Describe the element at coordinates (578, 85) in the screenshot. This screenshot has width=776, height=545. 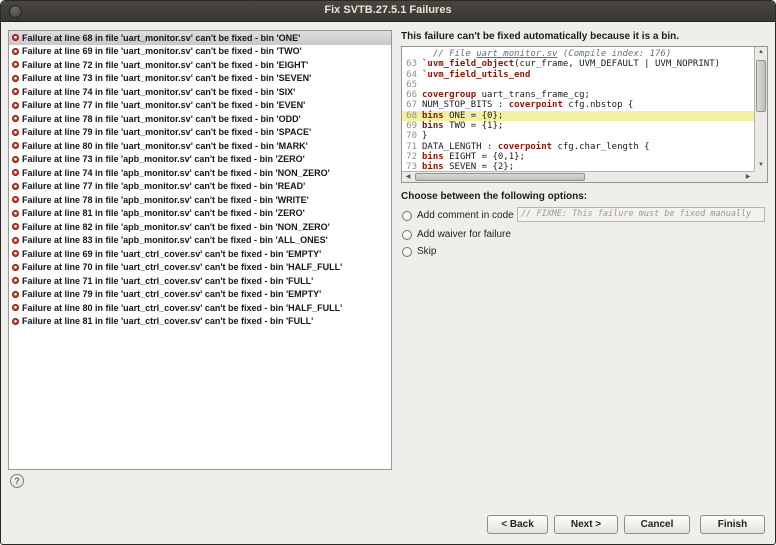
I see `code-line: 65` at that location.